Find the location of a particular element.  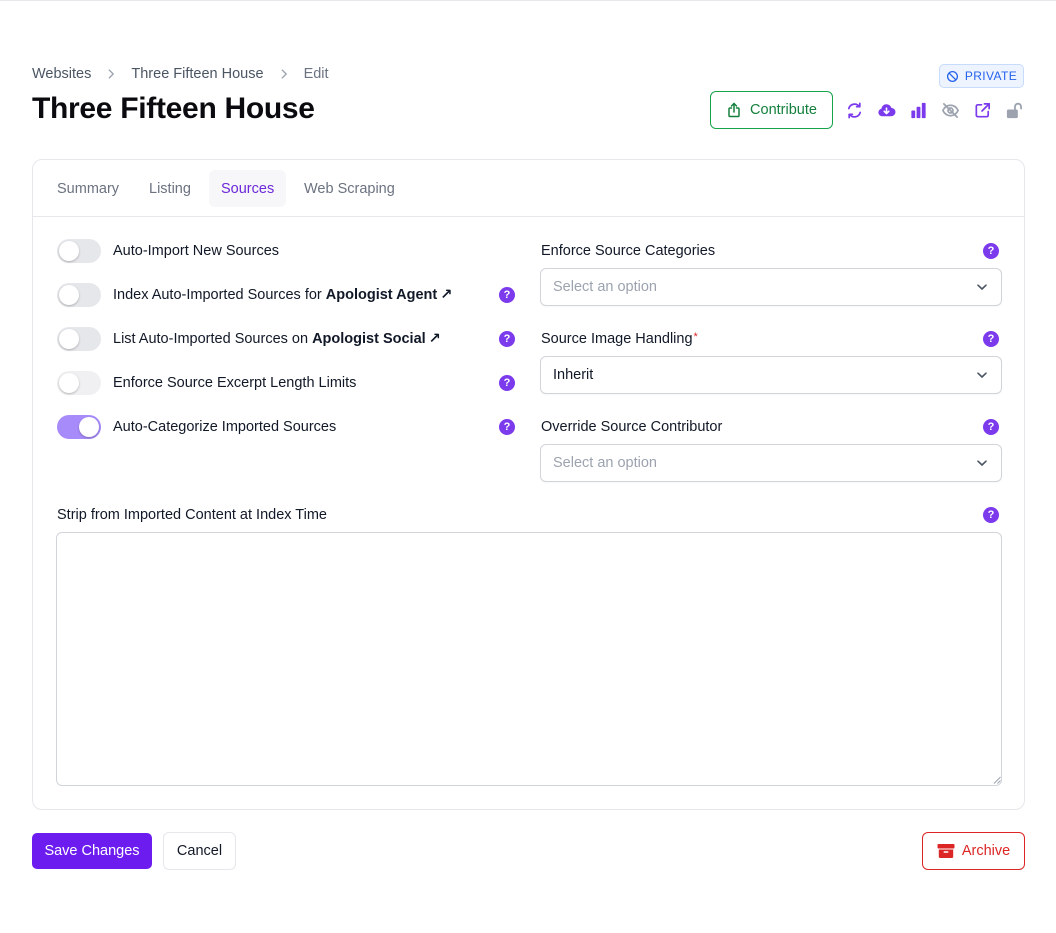

breadcrumb-websites: Websites is located at coordinates (61, 74).